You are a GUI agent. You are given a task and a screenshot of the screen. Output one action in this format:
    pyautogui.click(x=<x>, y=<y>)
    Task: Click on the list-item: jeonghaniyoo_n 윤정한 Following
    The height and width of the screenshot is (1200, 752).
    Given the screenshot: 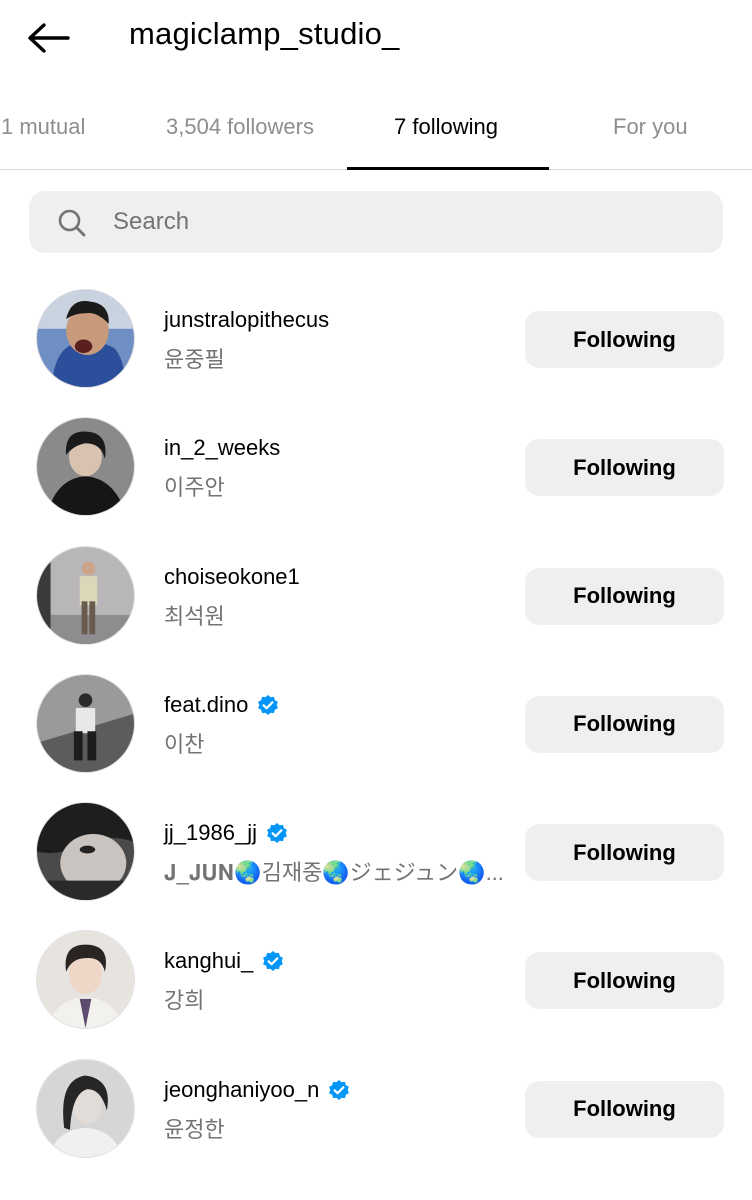 What is the action you would take?
    pyautogui.click(x=376, y=1122)
    